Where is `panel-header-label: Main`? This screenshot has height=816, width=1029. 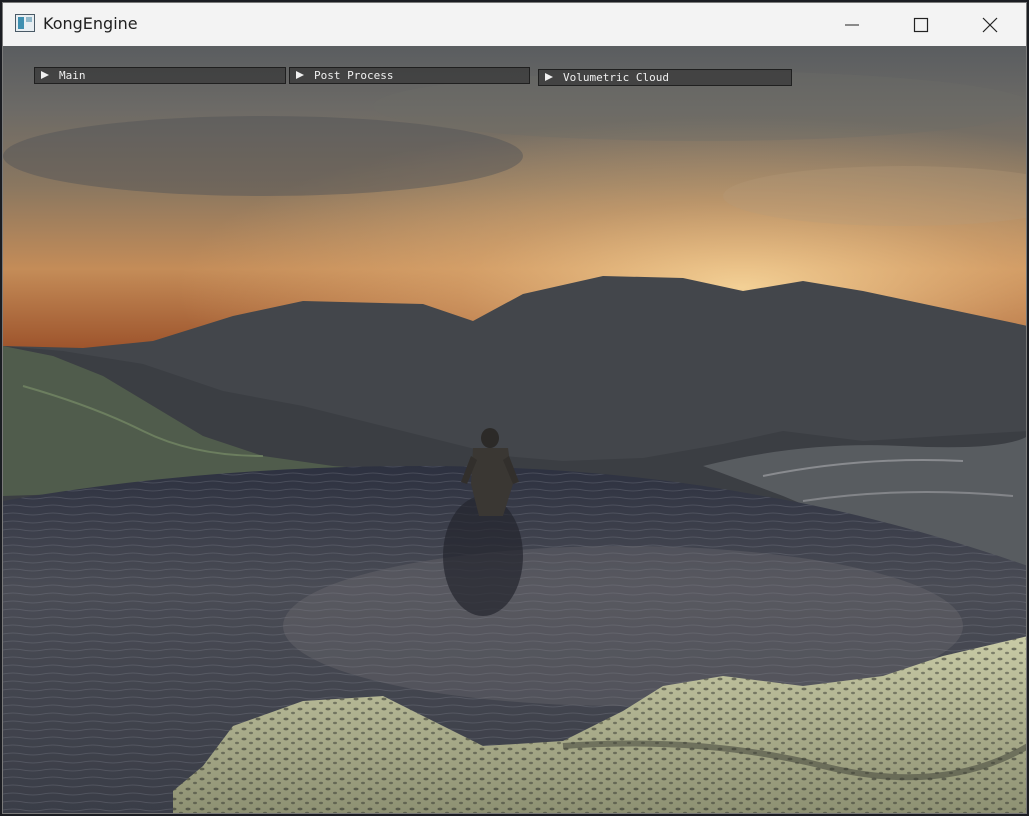 panel-header-label: Main is located at coordinates (72, 75).